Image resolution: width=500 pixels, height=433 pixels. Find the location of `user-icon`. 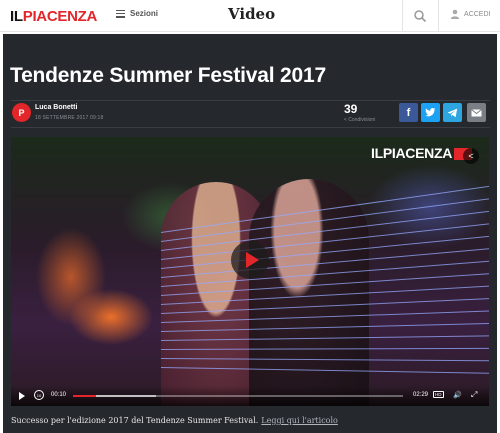

user-icon is located at coordinates (455, 14).